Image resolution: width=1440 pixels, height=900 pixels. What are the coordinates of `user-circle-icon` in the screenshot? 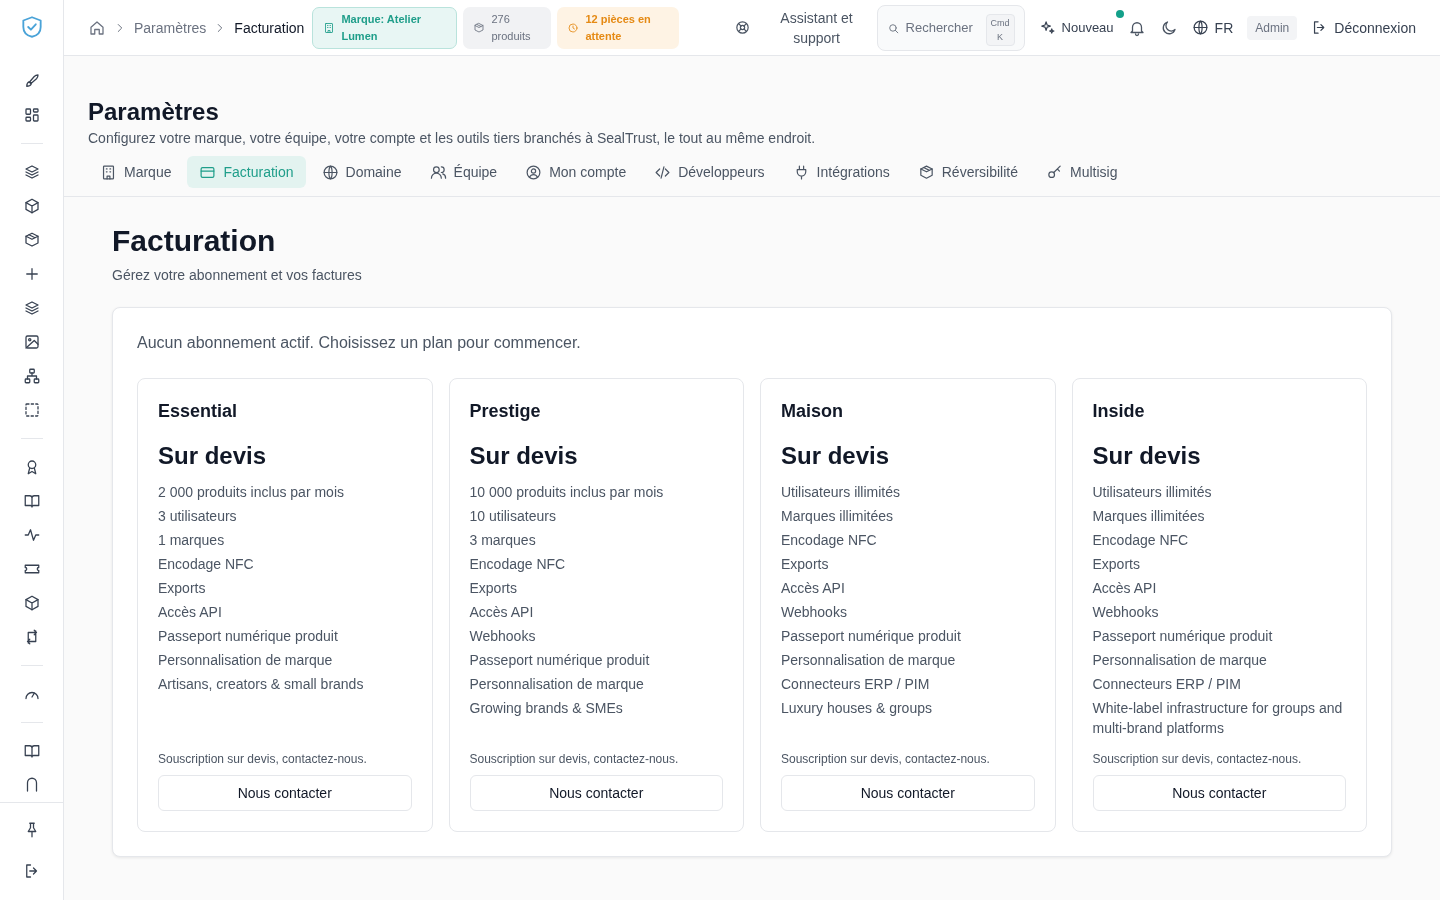 It's located at (534, 172).